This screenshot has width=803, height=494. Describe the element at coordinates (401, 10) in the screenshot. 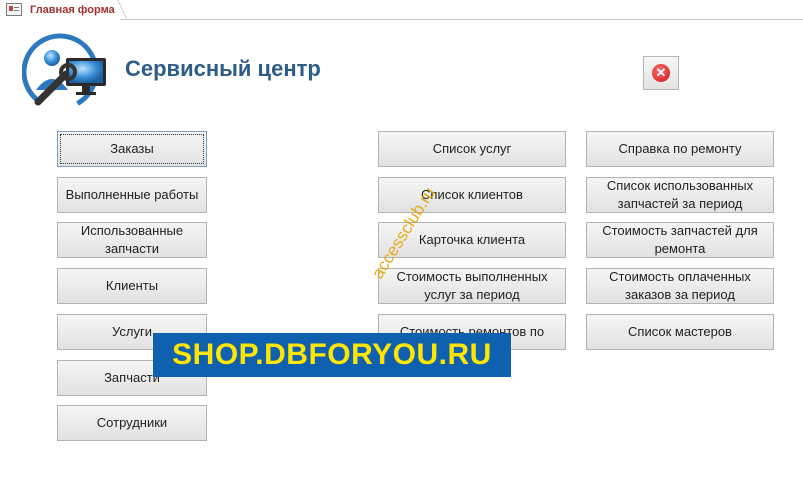

I see `document-tab-strip: Главная форма` at that location.